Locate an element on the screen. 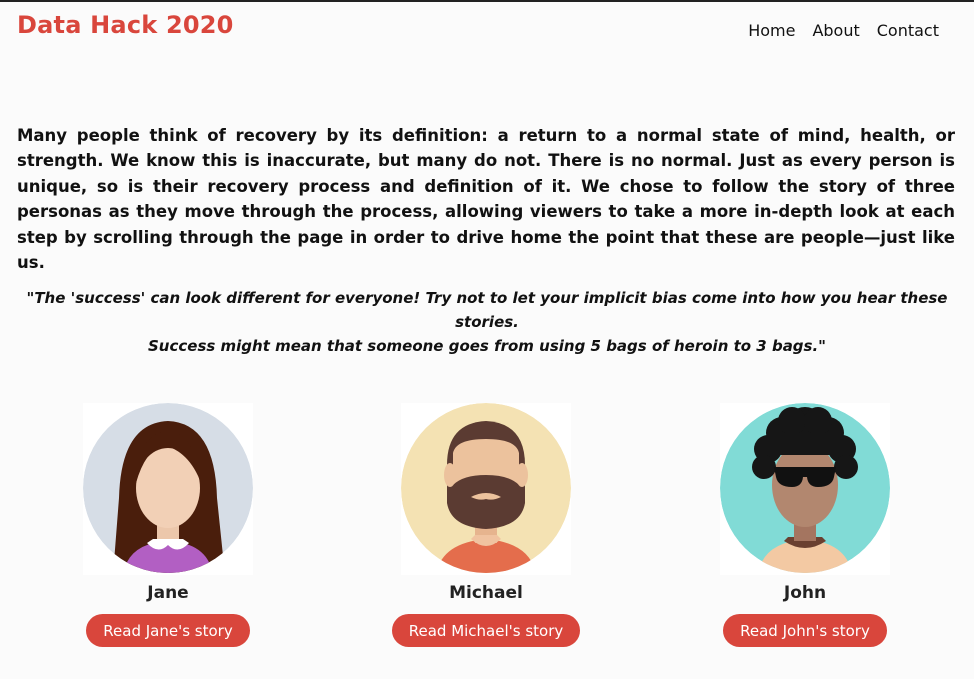 The width and height of the screenshot is (974, 679). nav-home-link: Home is located at coordinates (771, 30).